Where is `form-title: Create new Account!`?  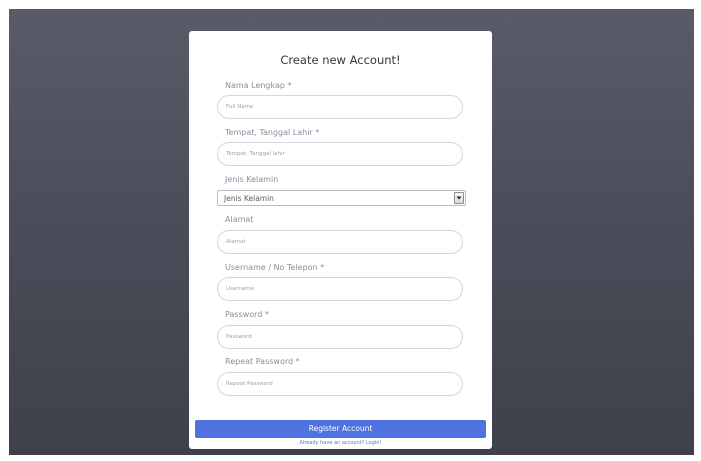
form-title: Create new Account! is located at coordinates (340, 60).